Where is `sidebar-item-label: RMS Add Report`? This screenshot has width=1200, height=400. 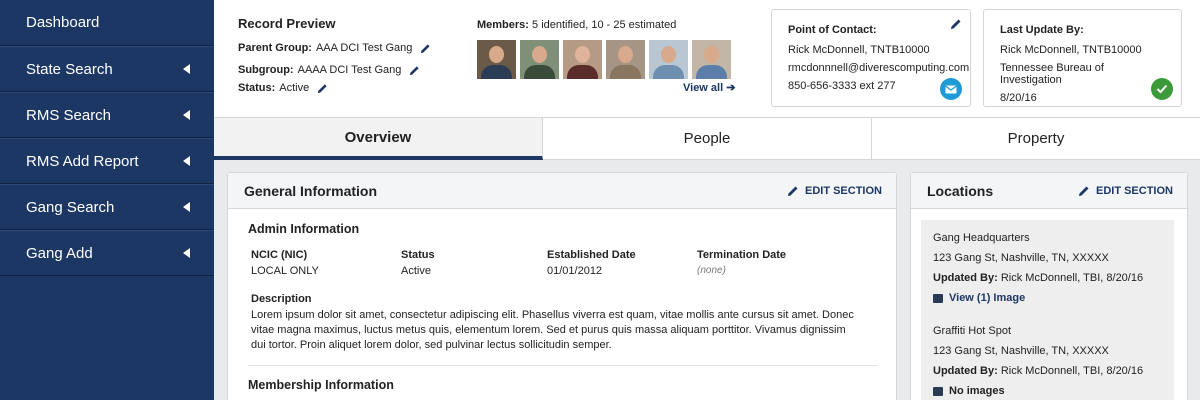
sidebar-item-label: RMS Add Report is located at coordinates (82, 161).